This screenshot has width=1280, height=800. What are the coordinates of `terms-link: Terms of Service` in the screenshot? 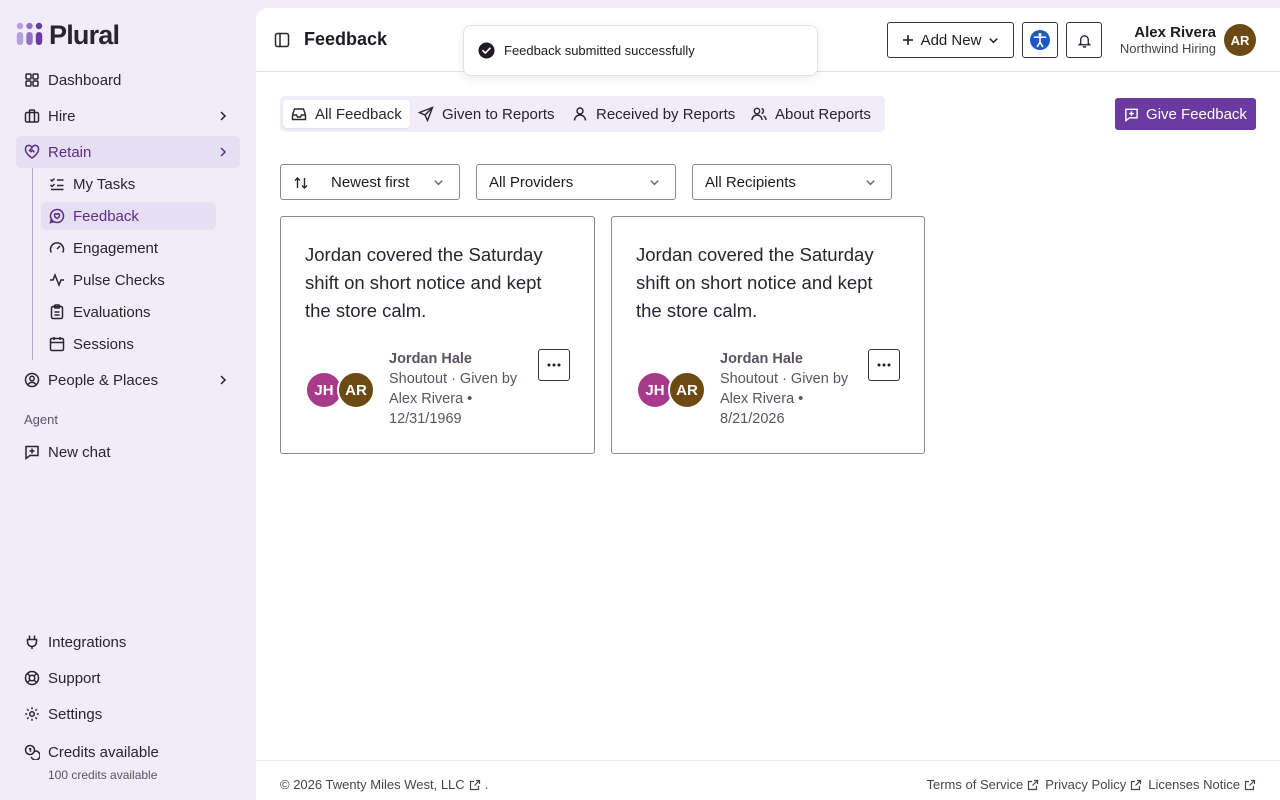 It's located at (982, 784).